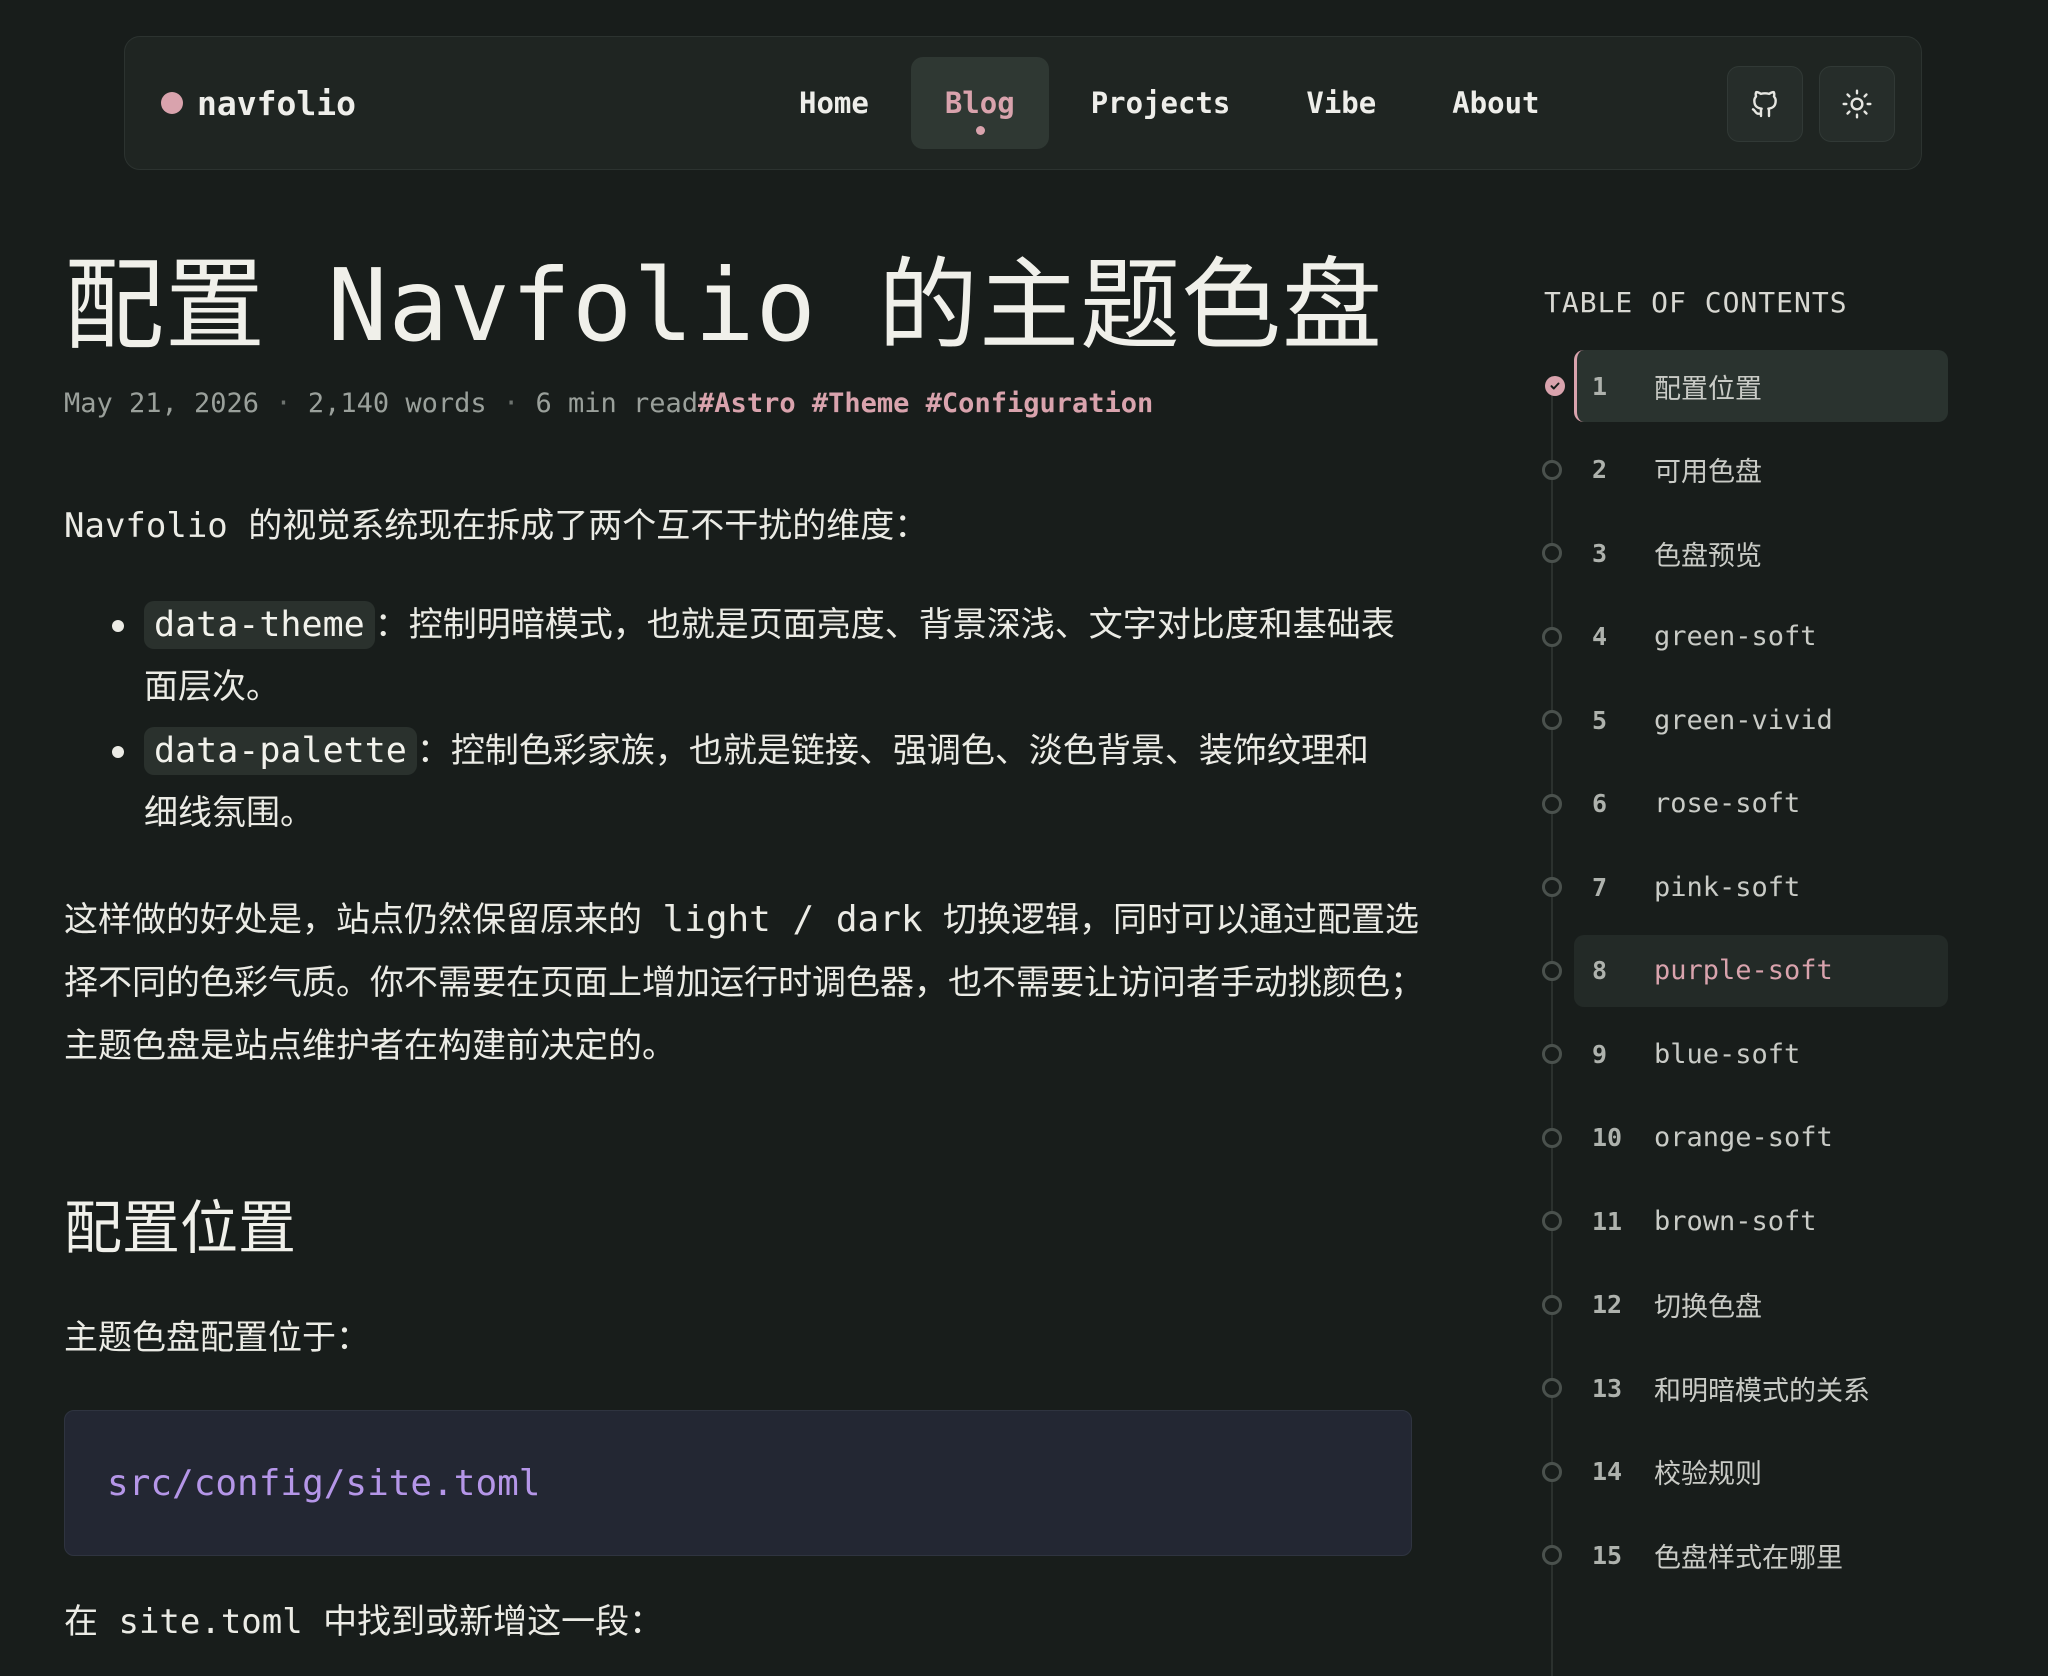 The width and height of the screenshot is (2048, 1676). What do you see at coordinates (1727, 803) in the screenshot?
I see `toc-item-label: rose-soft` at bounding box center [1727, 803].